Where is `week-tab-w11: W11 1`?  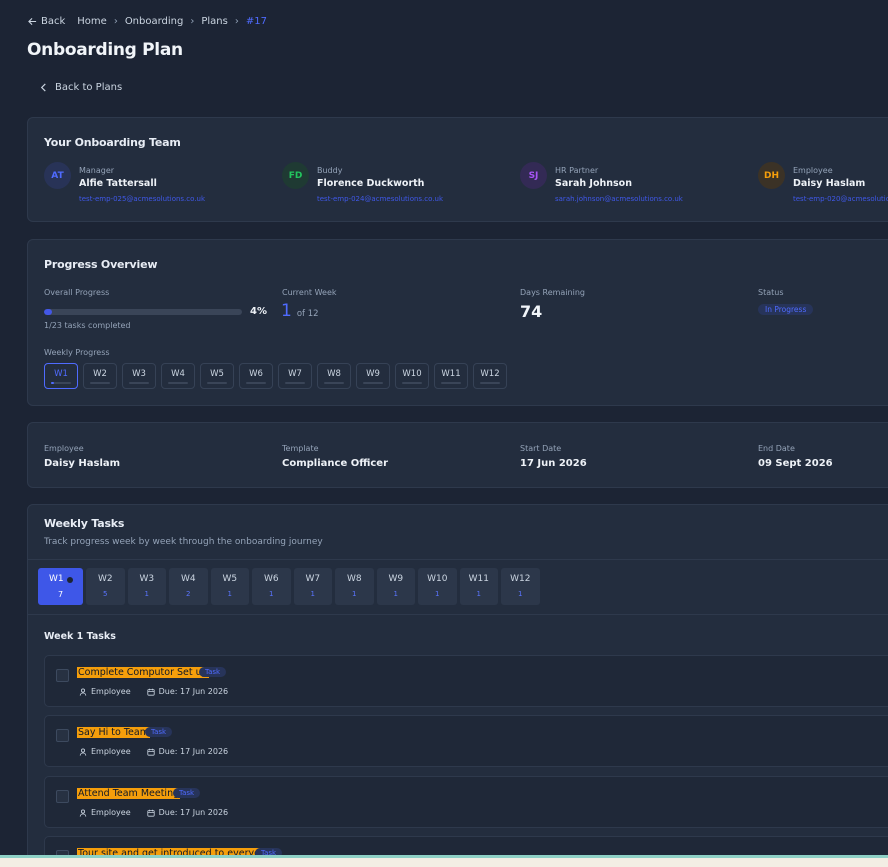
week-tab-w11: W11 1 is located at coordinates (478, 586).